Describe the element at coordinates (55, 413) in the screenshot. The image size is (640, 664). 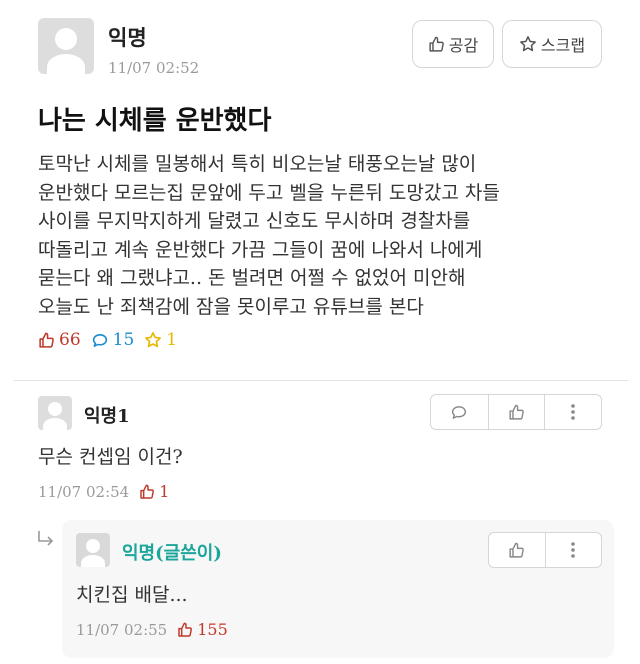
I see `comment-author-avatar` at that location.